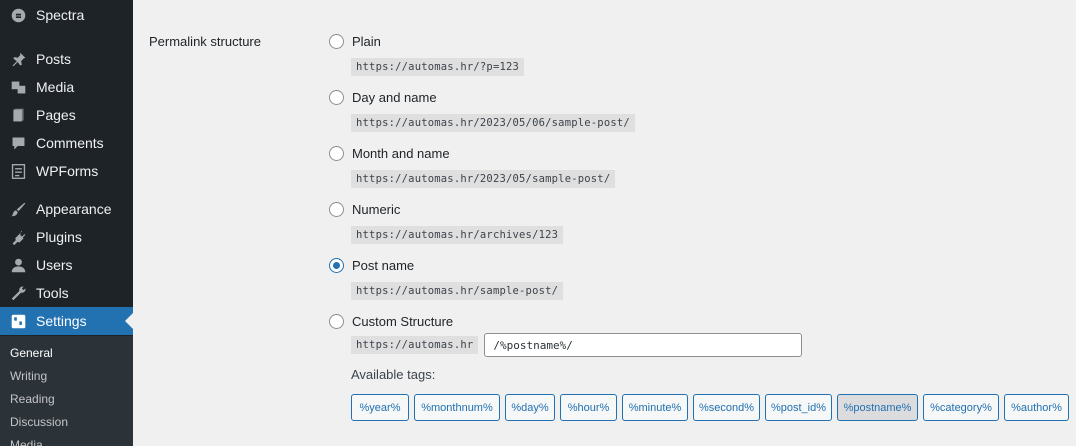 The width and height of the screenshot is (1076, 446). I want to click on example-url: https://automas.hr/?p=123, so click(438, 67).